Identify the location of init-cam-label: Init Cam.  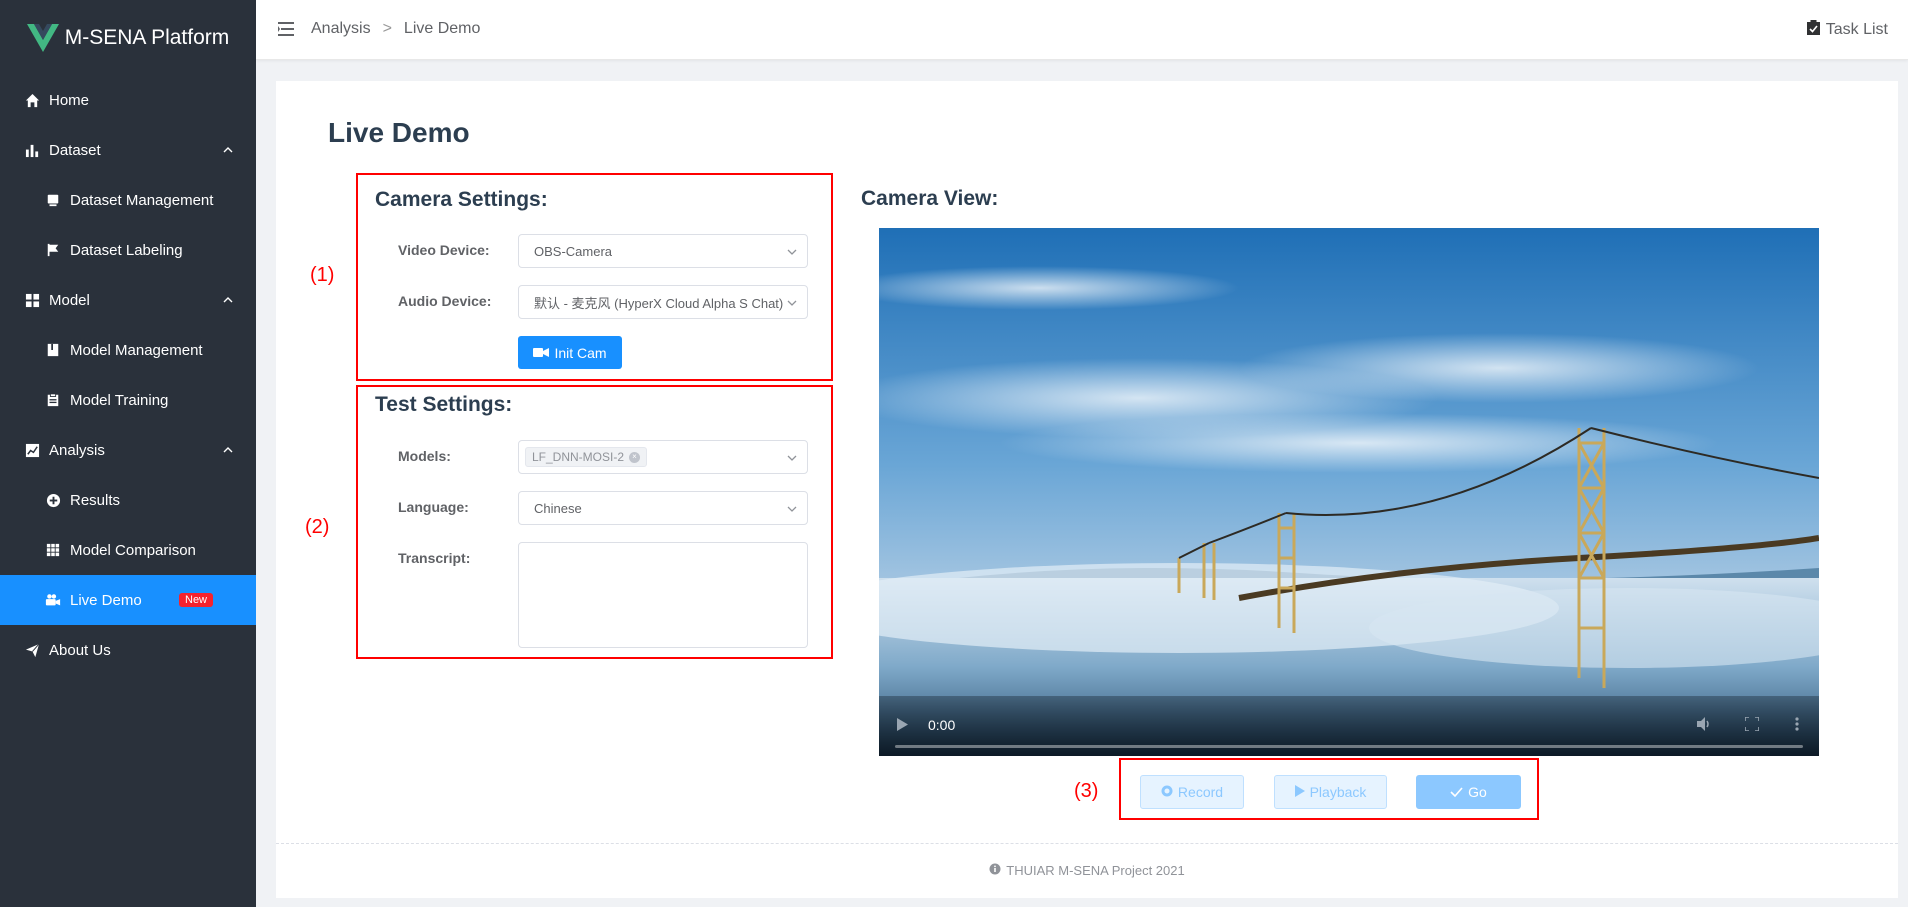
(580, 352).